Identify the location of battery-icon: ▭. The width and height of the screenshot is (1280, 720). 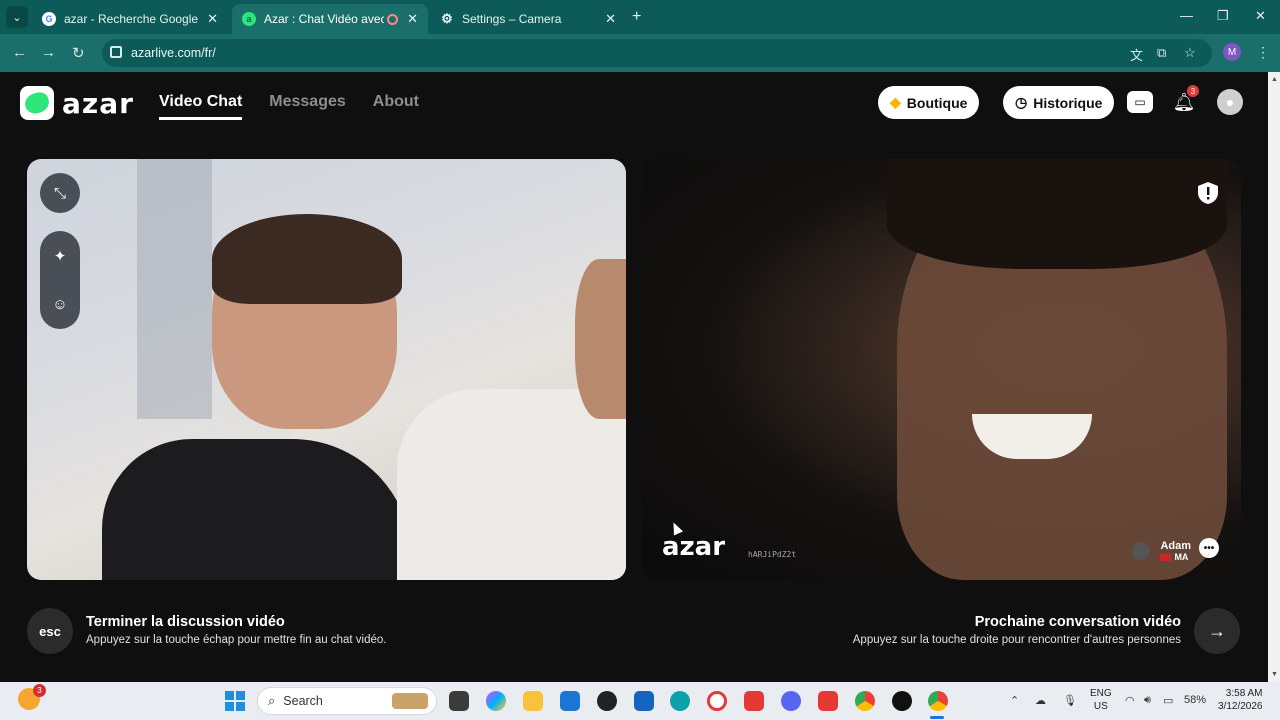
(1168, 700).